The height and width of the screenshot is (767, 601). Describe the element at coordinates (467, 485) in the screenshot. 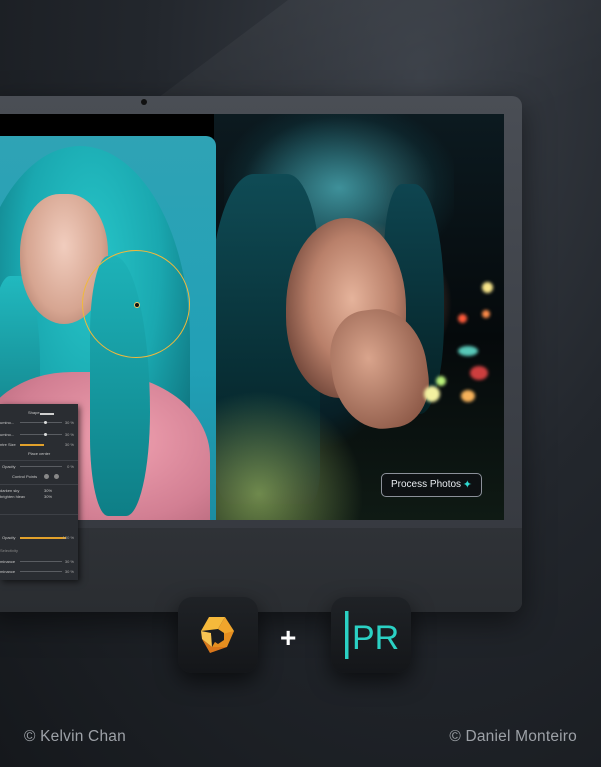

I see `sparkle-icon: ✦` at that location.